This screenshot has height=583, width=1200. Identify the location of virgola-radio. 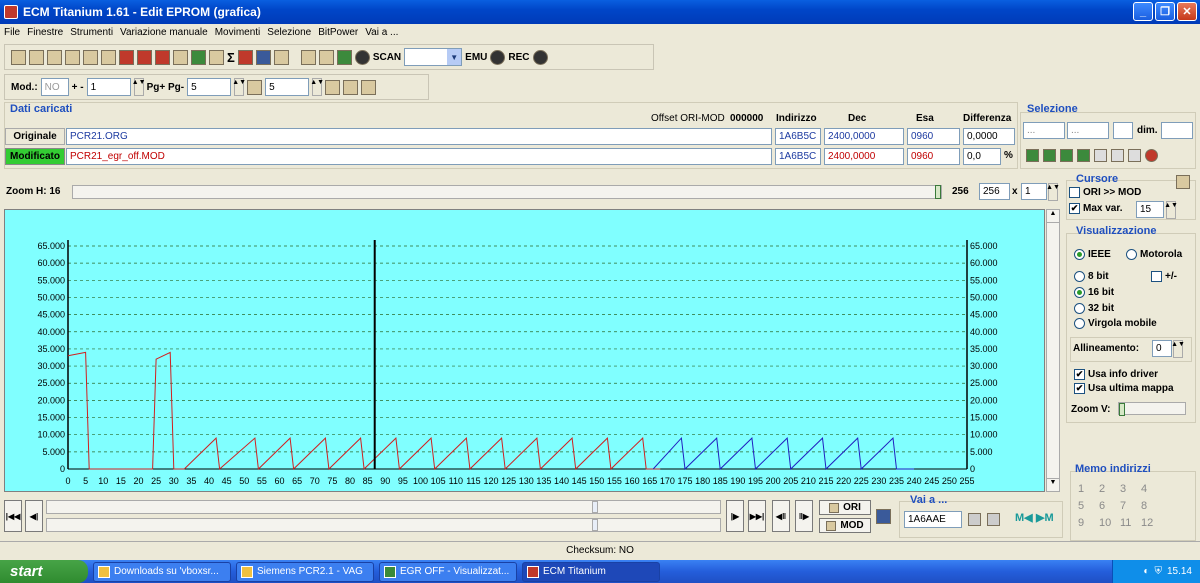
(1079, 323).